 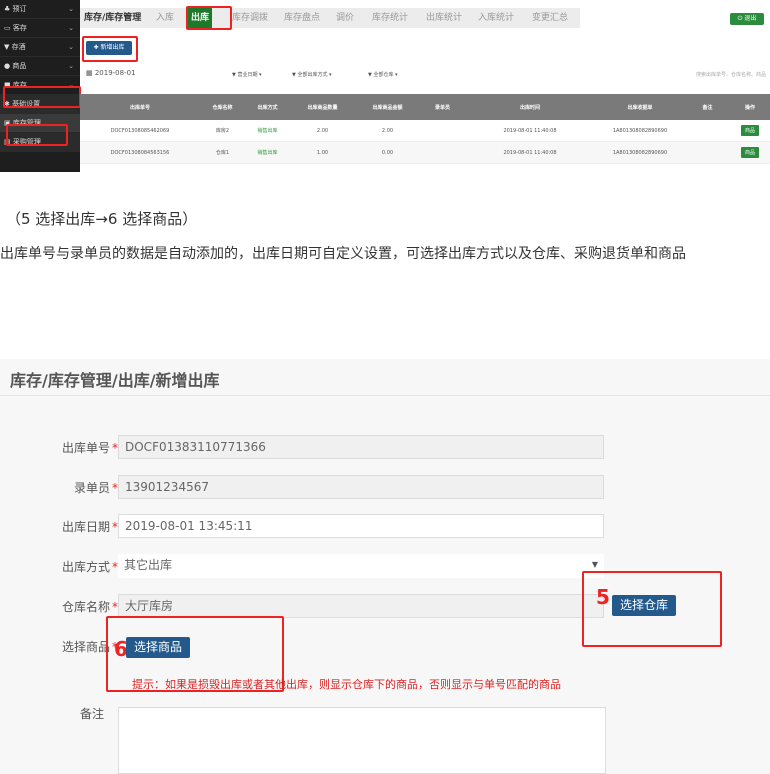 I want to click on filter-label: 全部仓库, so click(x=383, y=75).